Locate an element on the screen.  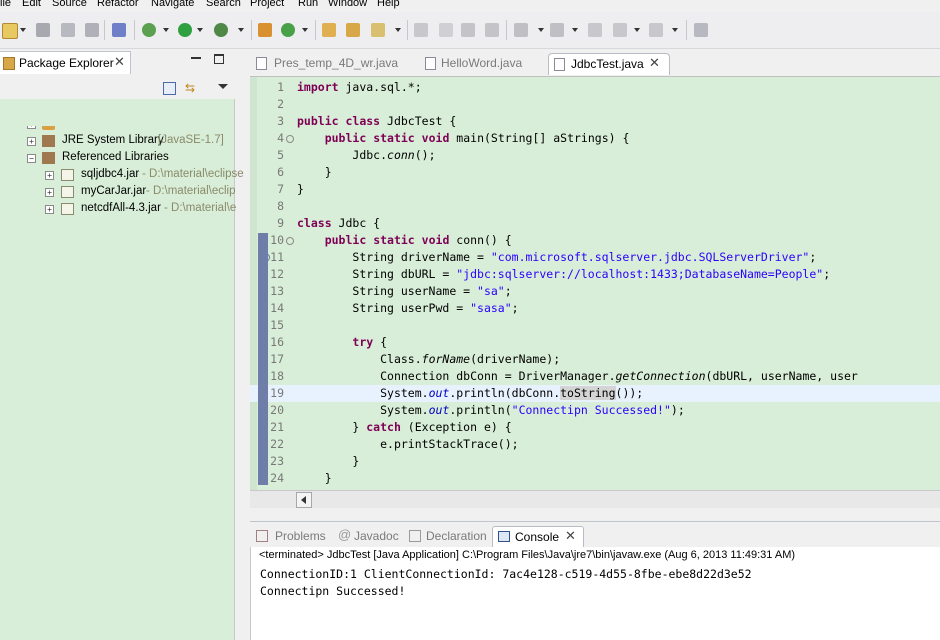
forward-icon is located at coordinates (656, 30).